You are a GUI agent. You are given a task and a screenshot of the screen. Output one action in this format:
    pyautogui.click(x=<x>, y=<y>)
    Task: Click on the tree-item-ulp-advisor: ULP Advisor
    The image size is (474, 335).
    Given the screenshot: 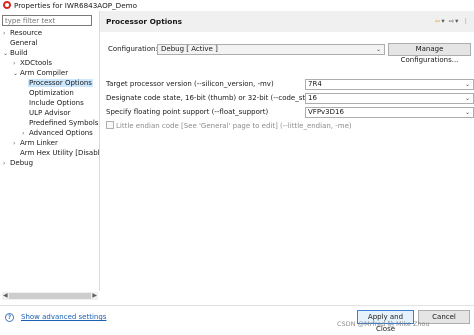 What is the action you would take?
    pyautogui.click(x=49, y=113)
    